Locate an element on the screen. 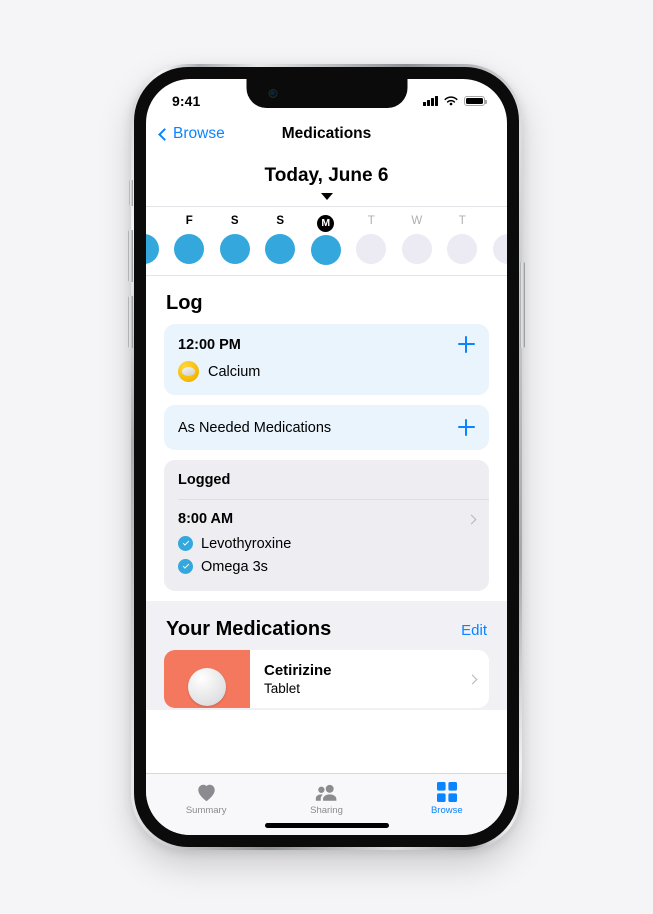 This screenshot has height=914, width=653. logged-time-row: 8:00 AM is located at coordinates (327, 519).